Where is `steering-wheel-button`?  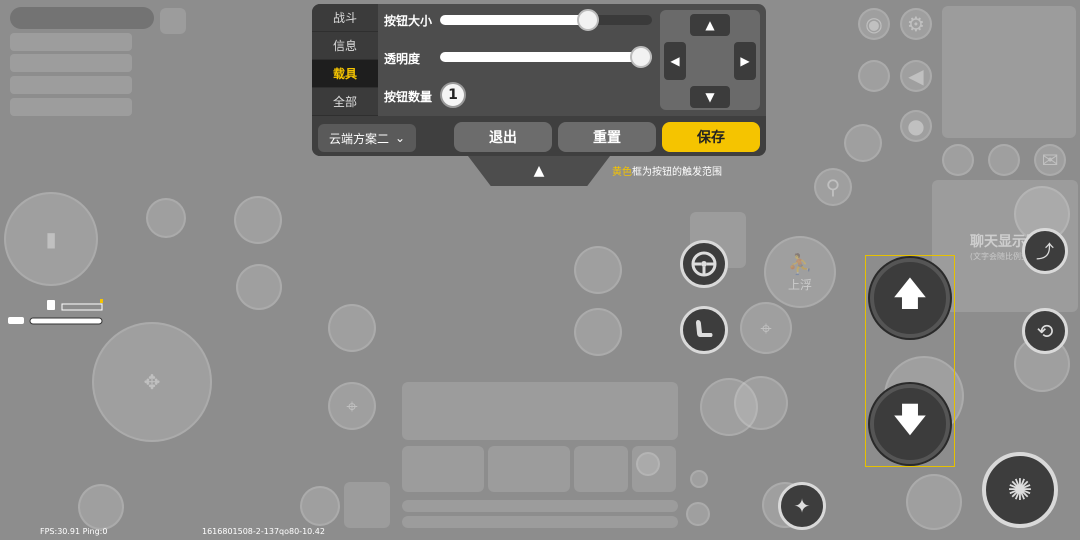 steering-wheel-button is located at coordinates (704, 264).